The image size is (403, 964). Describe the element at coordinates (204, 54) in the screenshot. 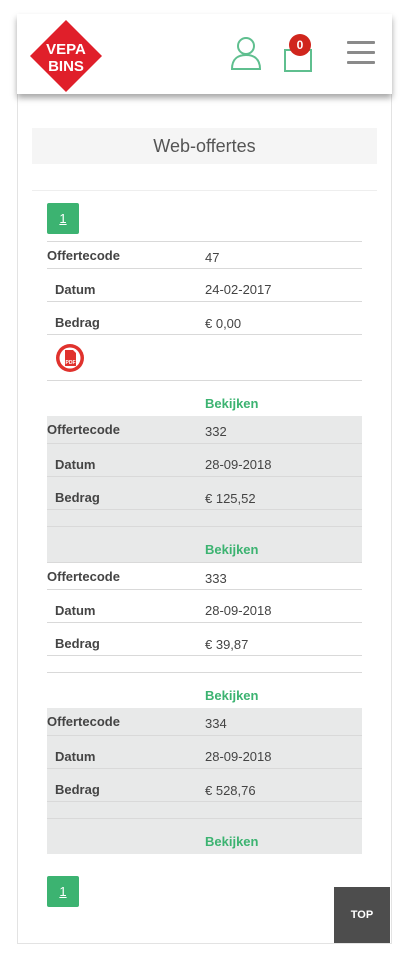

I see `site-header: VEPA BINS 0` at that location.